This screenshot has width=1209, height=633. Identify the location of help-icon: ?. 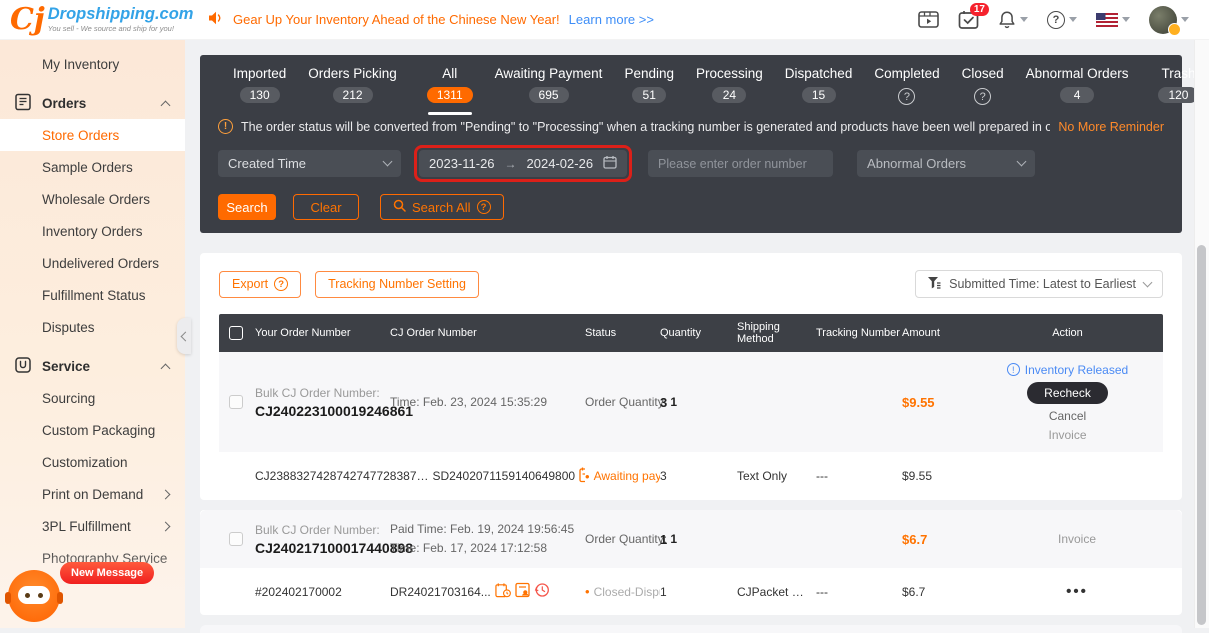
(1062, 19).